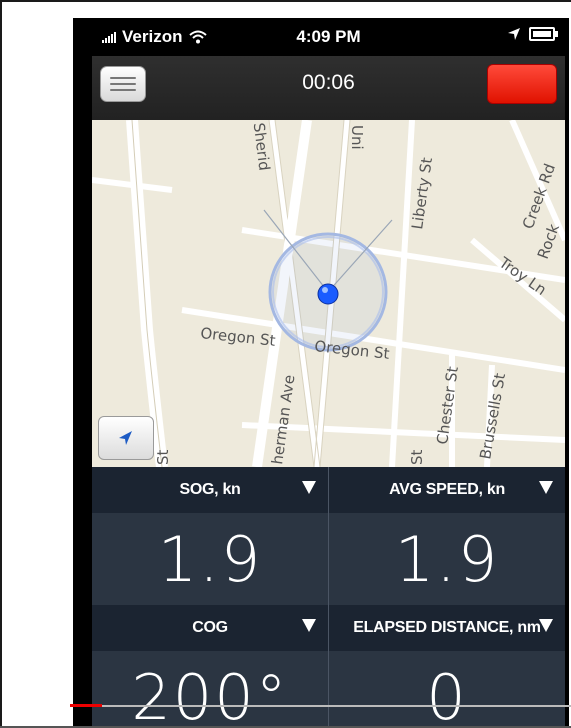 This screenshot has height=728, width=571. I want to click on stop-button, so click(522, 84).